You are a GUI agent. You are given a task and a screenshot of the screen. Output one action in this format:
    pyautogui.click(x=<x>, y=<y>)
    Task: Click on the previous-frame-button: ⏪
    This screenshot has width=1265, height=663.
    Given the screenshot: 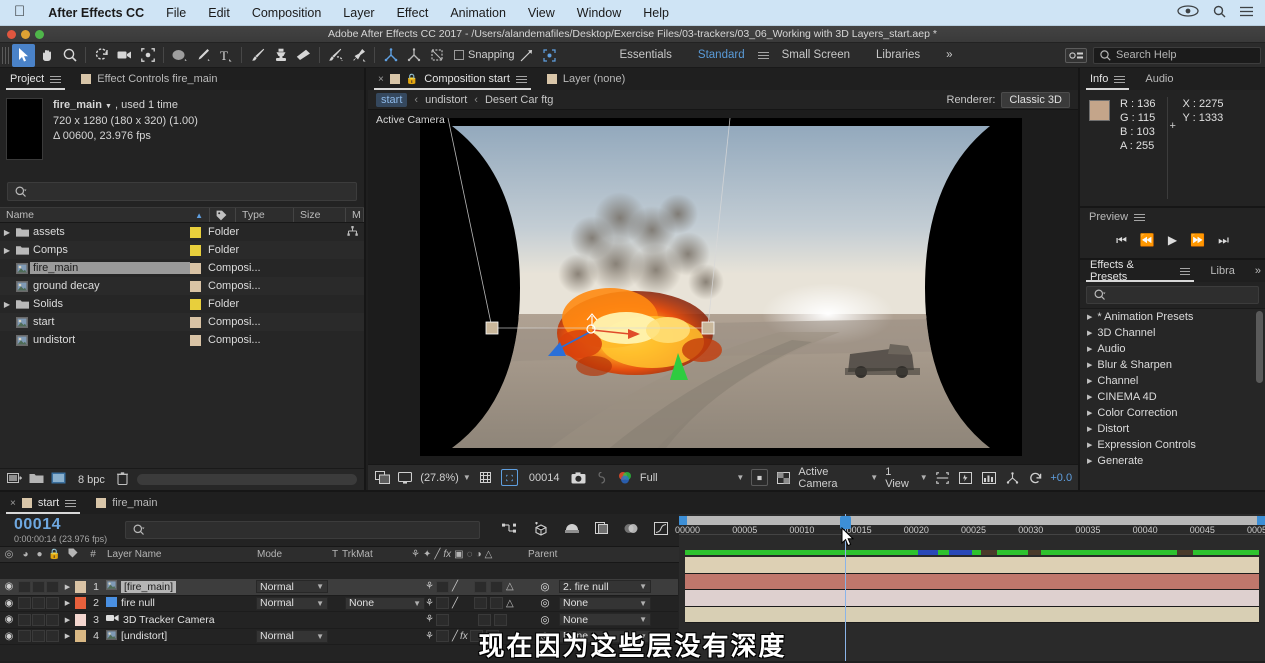 What is the action you would take?
    pyautogui.click(x=1147, y=240)
    